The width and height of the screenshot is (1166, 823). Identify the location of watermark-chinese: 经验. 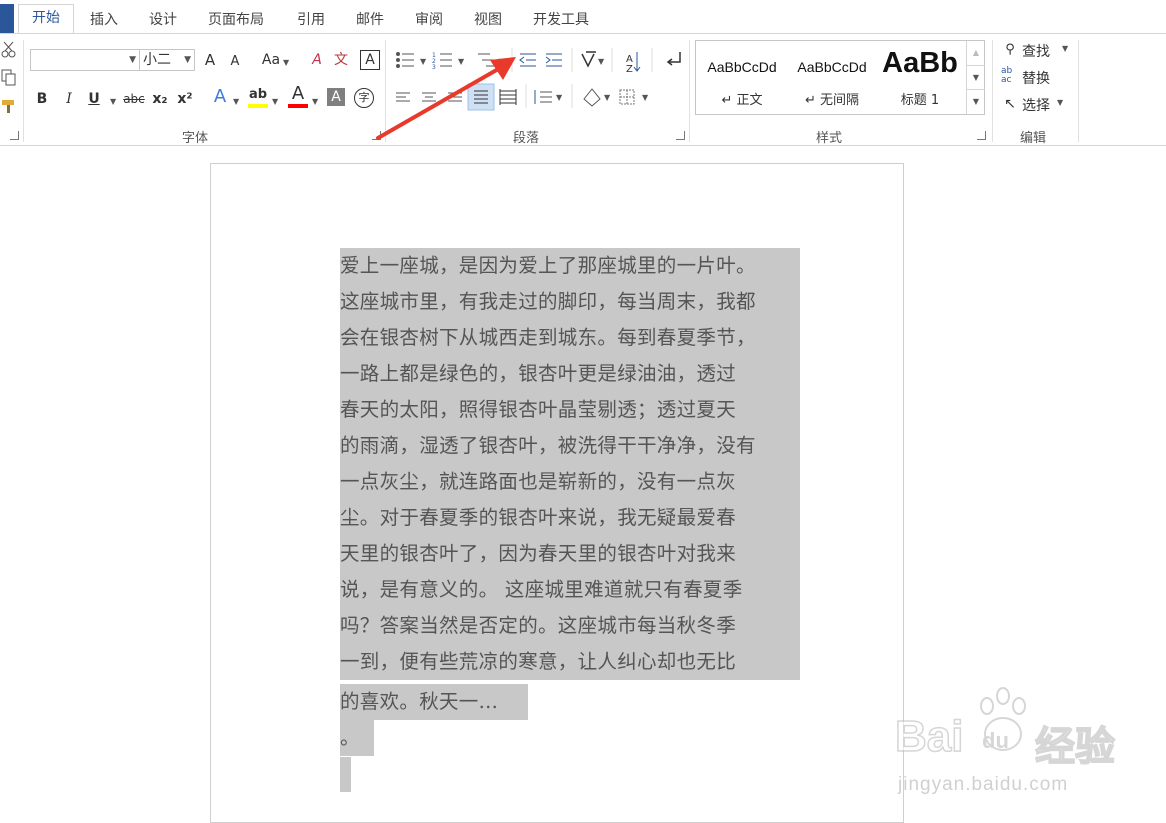
(1075, 747).